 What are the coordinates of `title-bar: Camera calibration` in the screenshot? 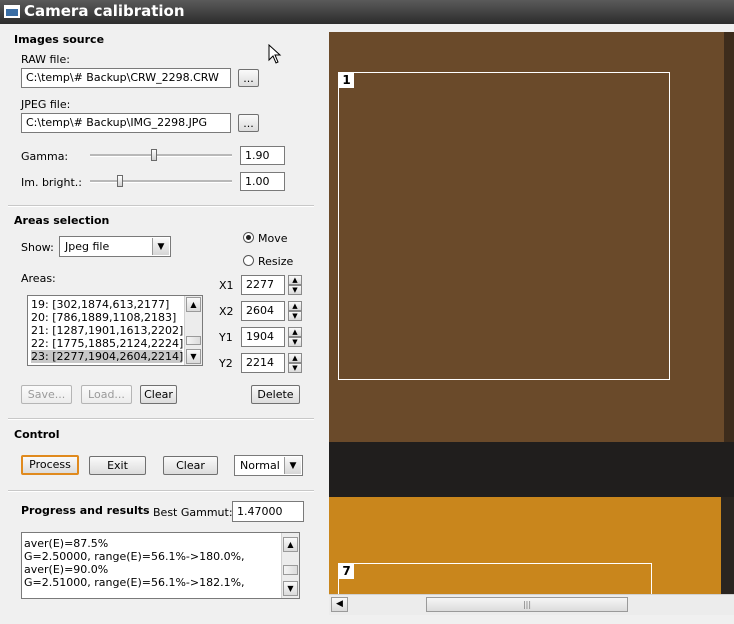 It's located at (367, 12).